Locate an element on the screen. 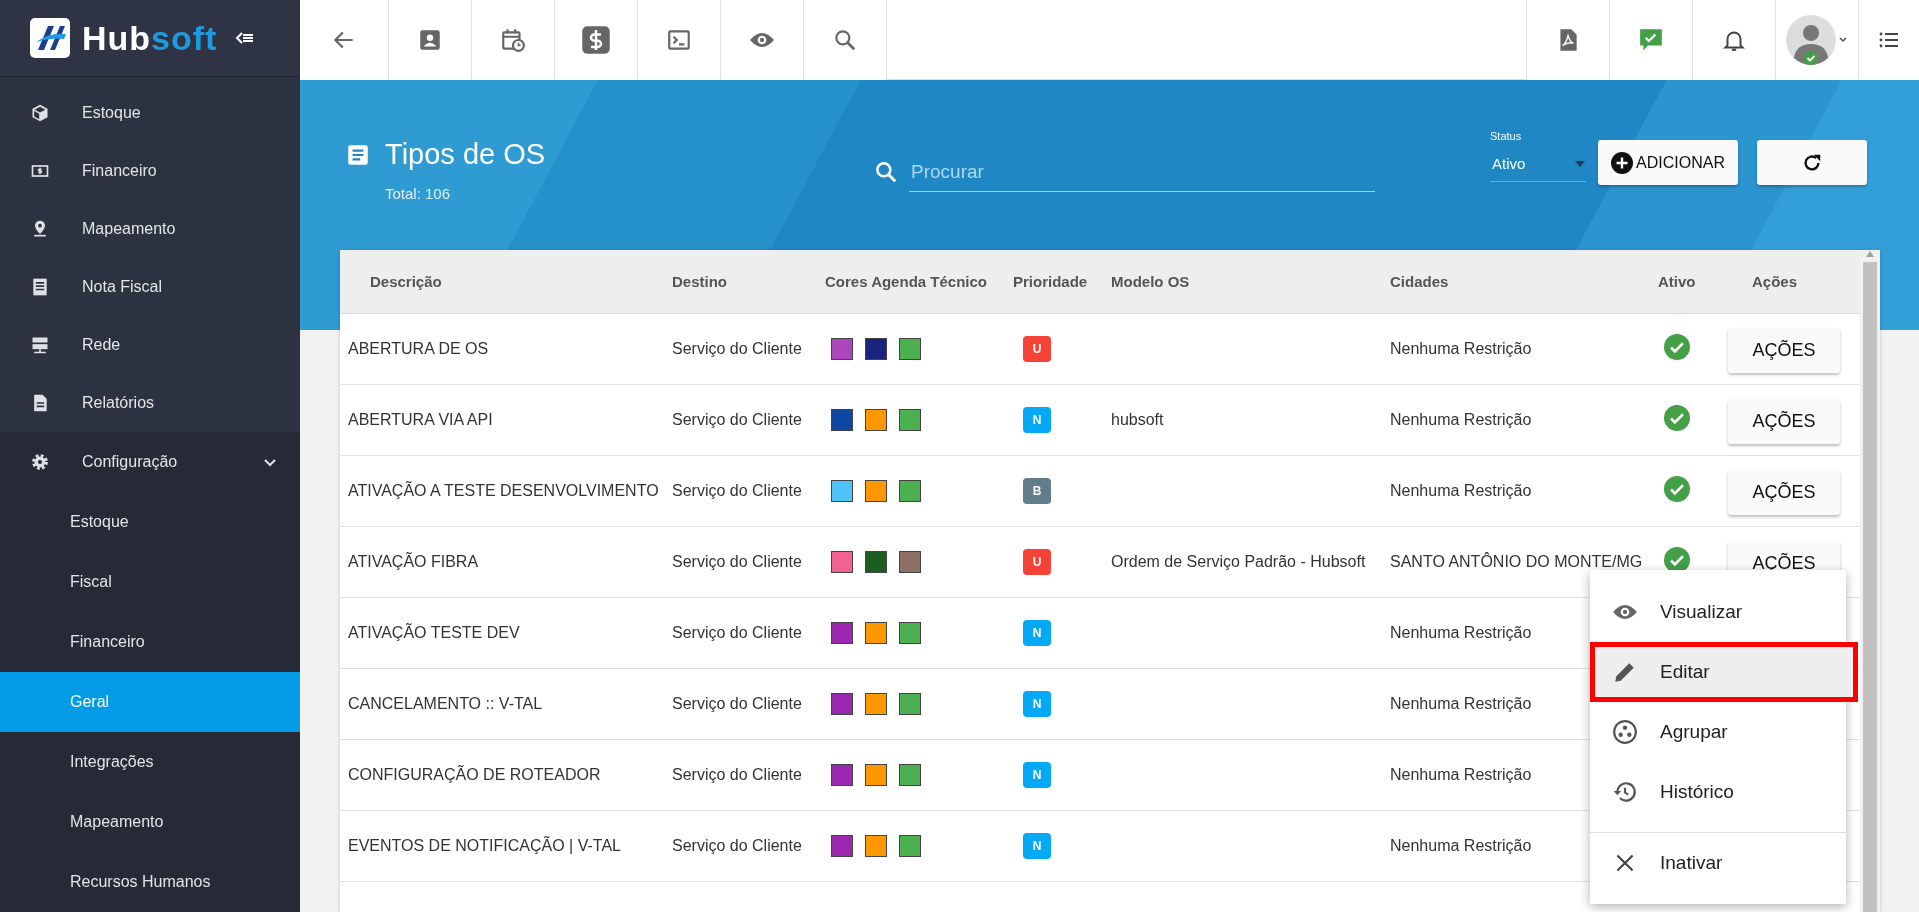  table-cell-text: ATIVAÇÃO TESTE DEV is located at coordinates (434, 633).